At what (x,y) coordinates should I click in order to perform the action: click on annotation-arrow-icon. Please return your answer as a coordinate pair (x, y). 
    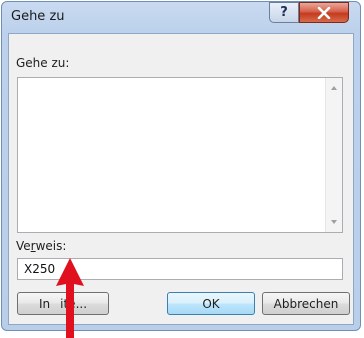
    Looking at the image, I should click on (70, 298).